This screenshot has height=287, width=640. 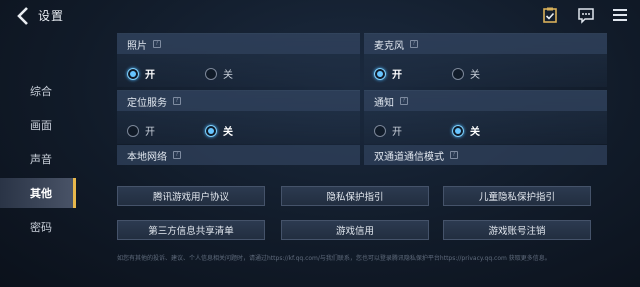 I want to click on photo-on-option: 开, so click(x=141, y=73).